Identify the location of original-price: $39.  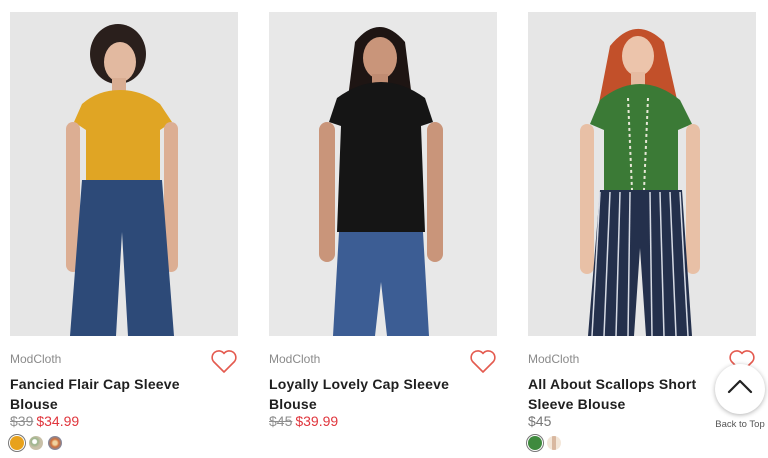
(22, 421).